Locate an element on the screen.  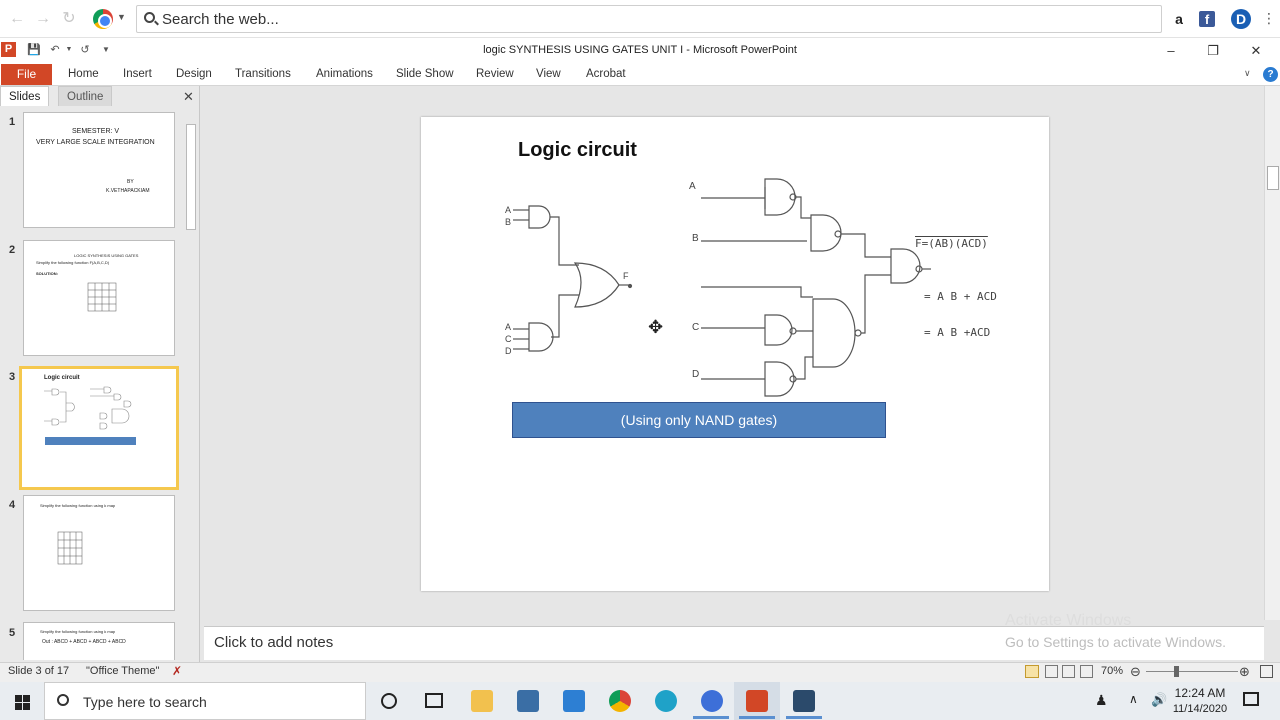
edge-icon is located at coordinates (666, 701).